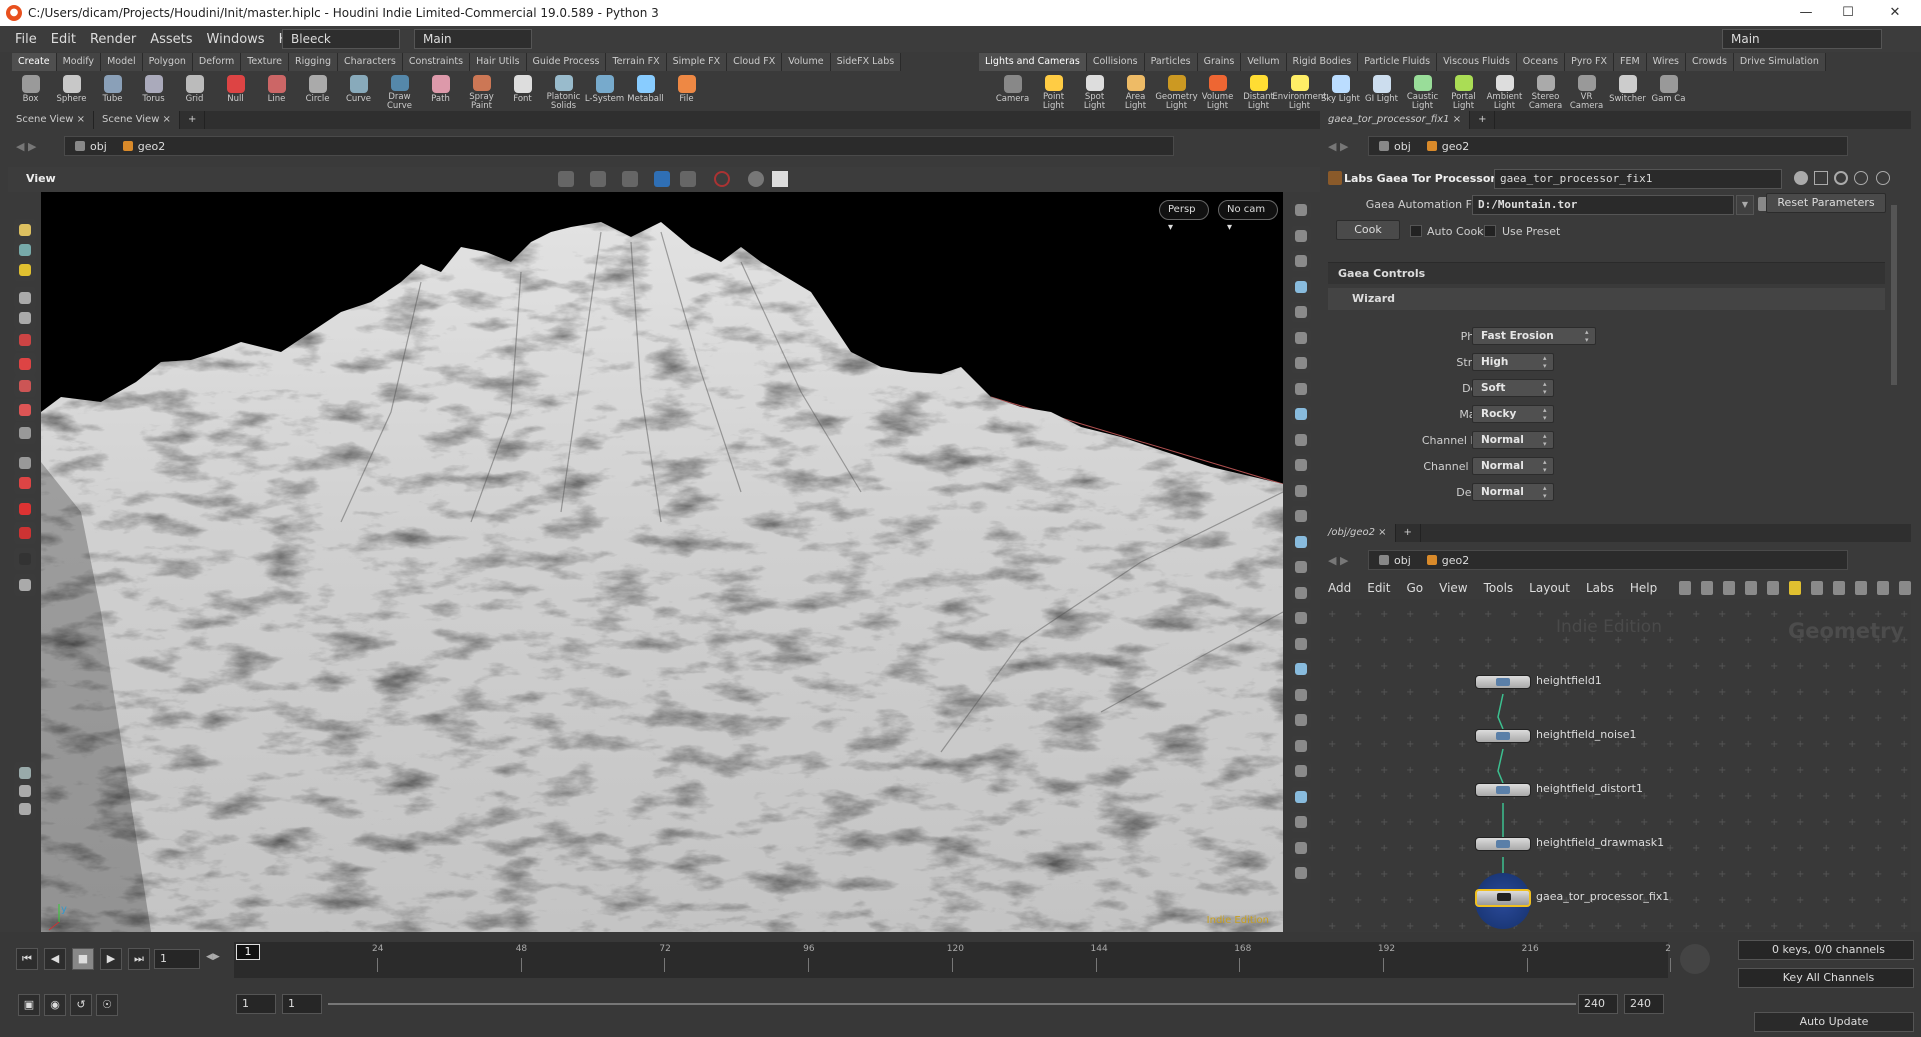 The image size is (1921, 1037). I want to click on step-back-button: ◀, so click(55, 959).